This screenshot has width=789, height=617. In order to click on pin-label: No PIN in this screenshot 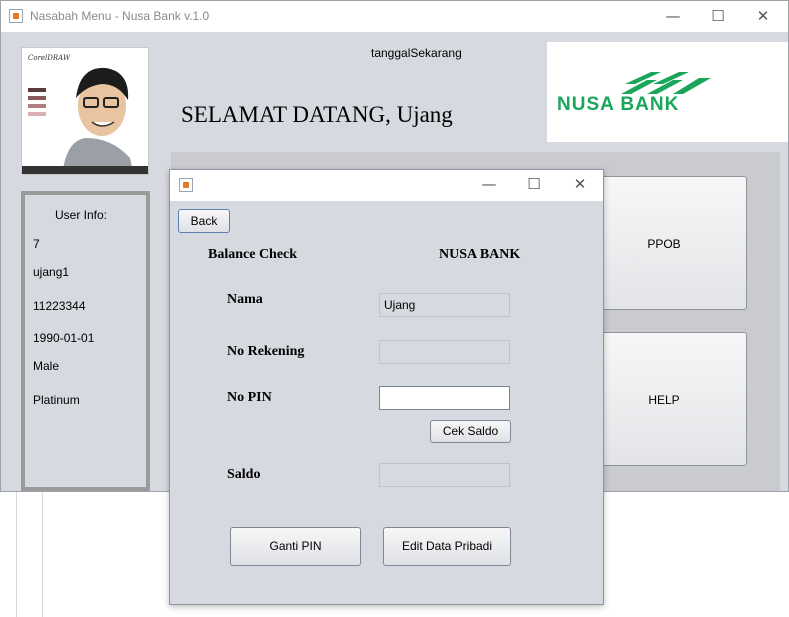, I will do `click(249, 397)`.